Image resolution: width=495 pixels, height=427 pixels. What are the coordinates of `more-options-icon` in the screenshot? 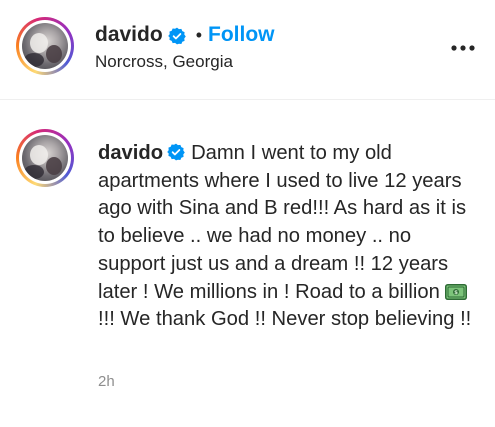 It's located at (463, 48).